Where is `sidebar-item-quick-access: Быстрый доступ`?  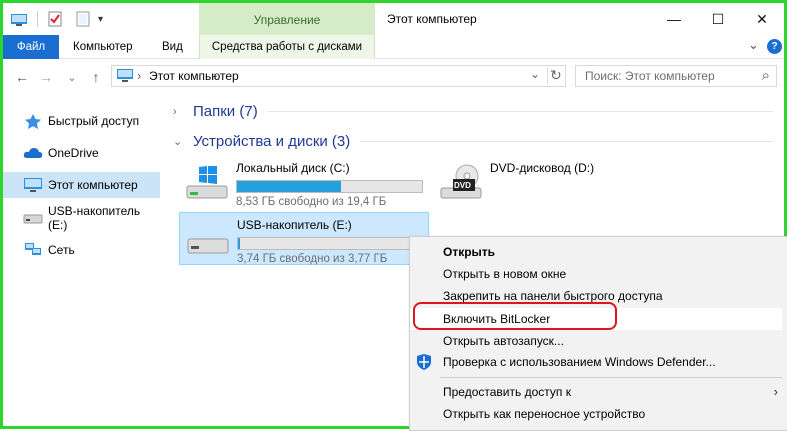 sidebar-item-quick-access: Быстрый доступ is located at coordinates (81, 121).